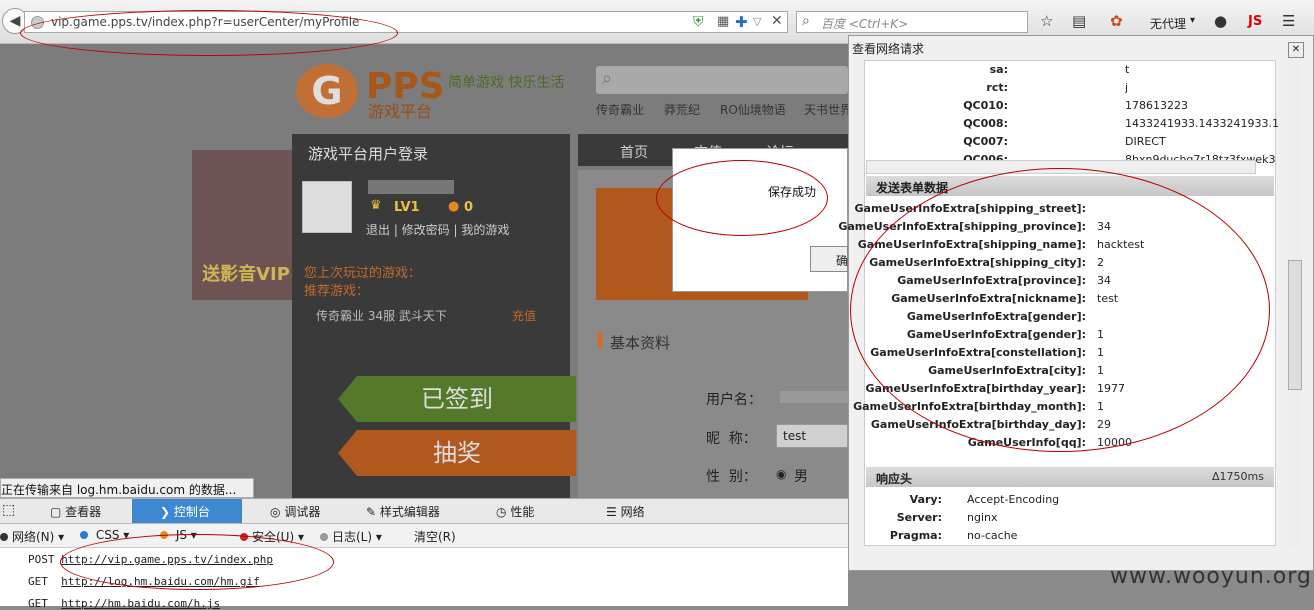 The width and height of the screenshot is (1314, 610). What do you see at coordinates (41, 559) in the screenshot?
I see `log-method: POST` at bounding box center [41, 559].